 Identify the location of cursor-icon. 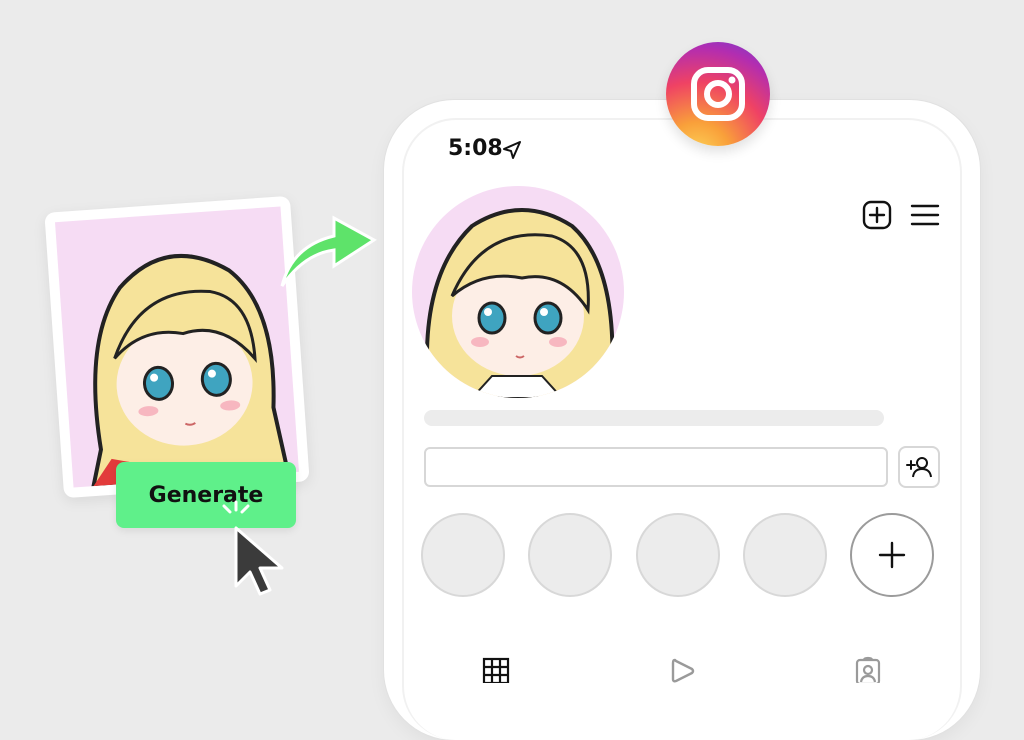
(259, 561).